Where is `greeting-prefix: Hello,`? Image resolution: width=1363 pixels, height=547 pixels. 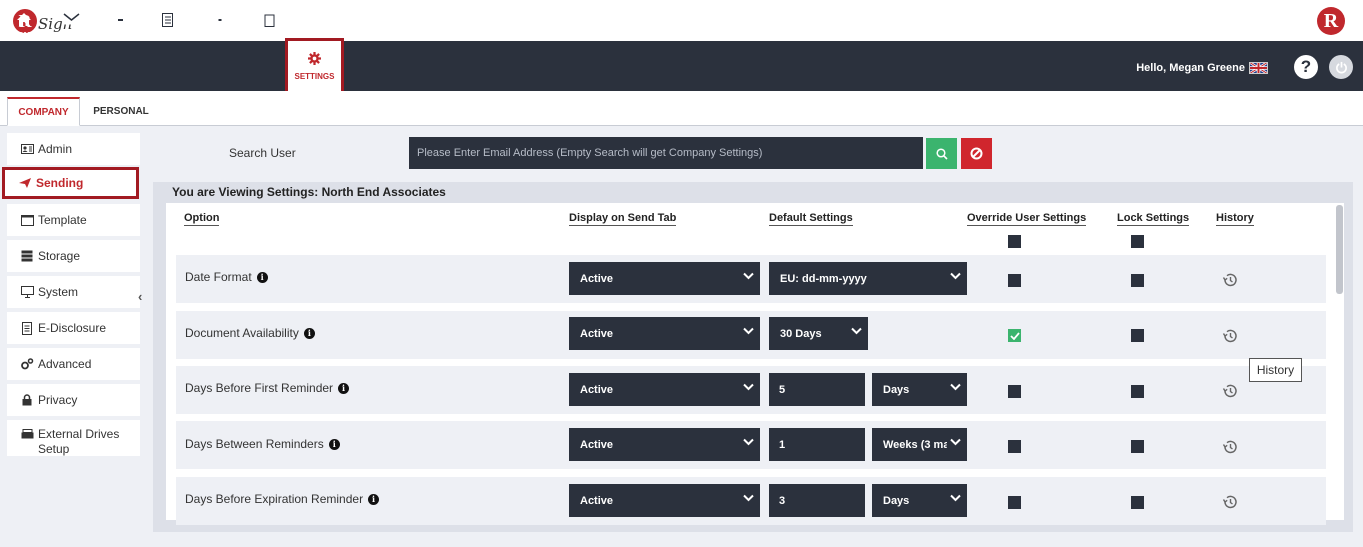 greeting-prefix: Hello, is located at coordinates (1151, 68).